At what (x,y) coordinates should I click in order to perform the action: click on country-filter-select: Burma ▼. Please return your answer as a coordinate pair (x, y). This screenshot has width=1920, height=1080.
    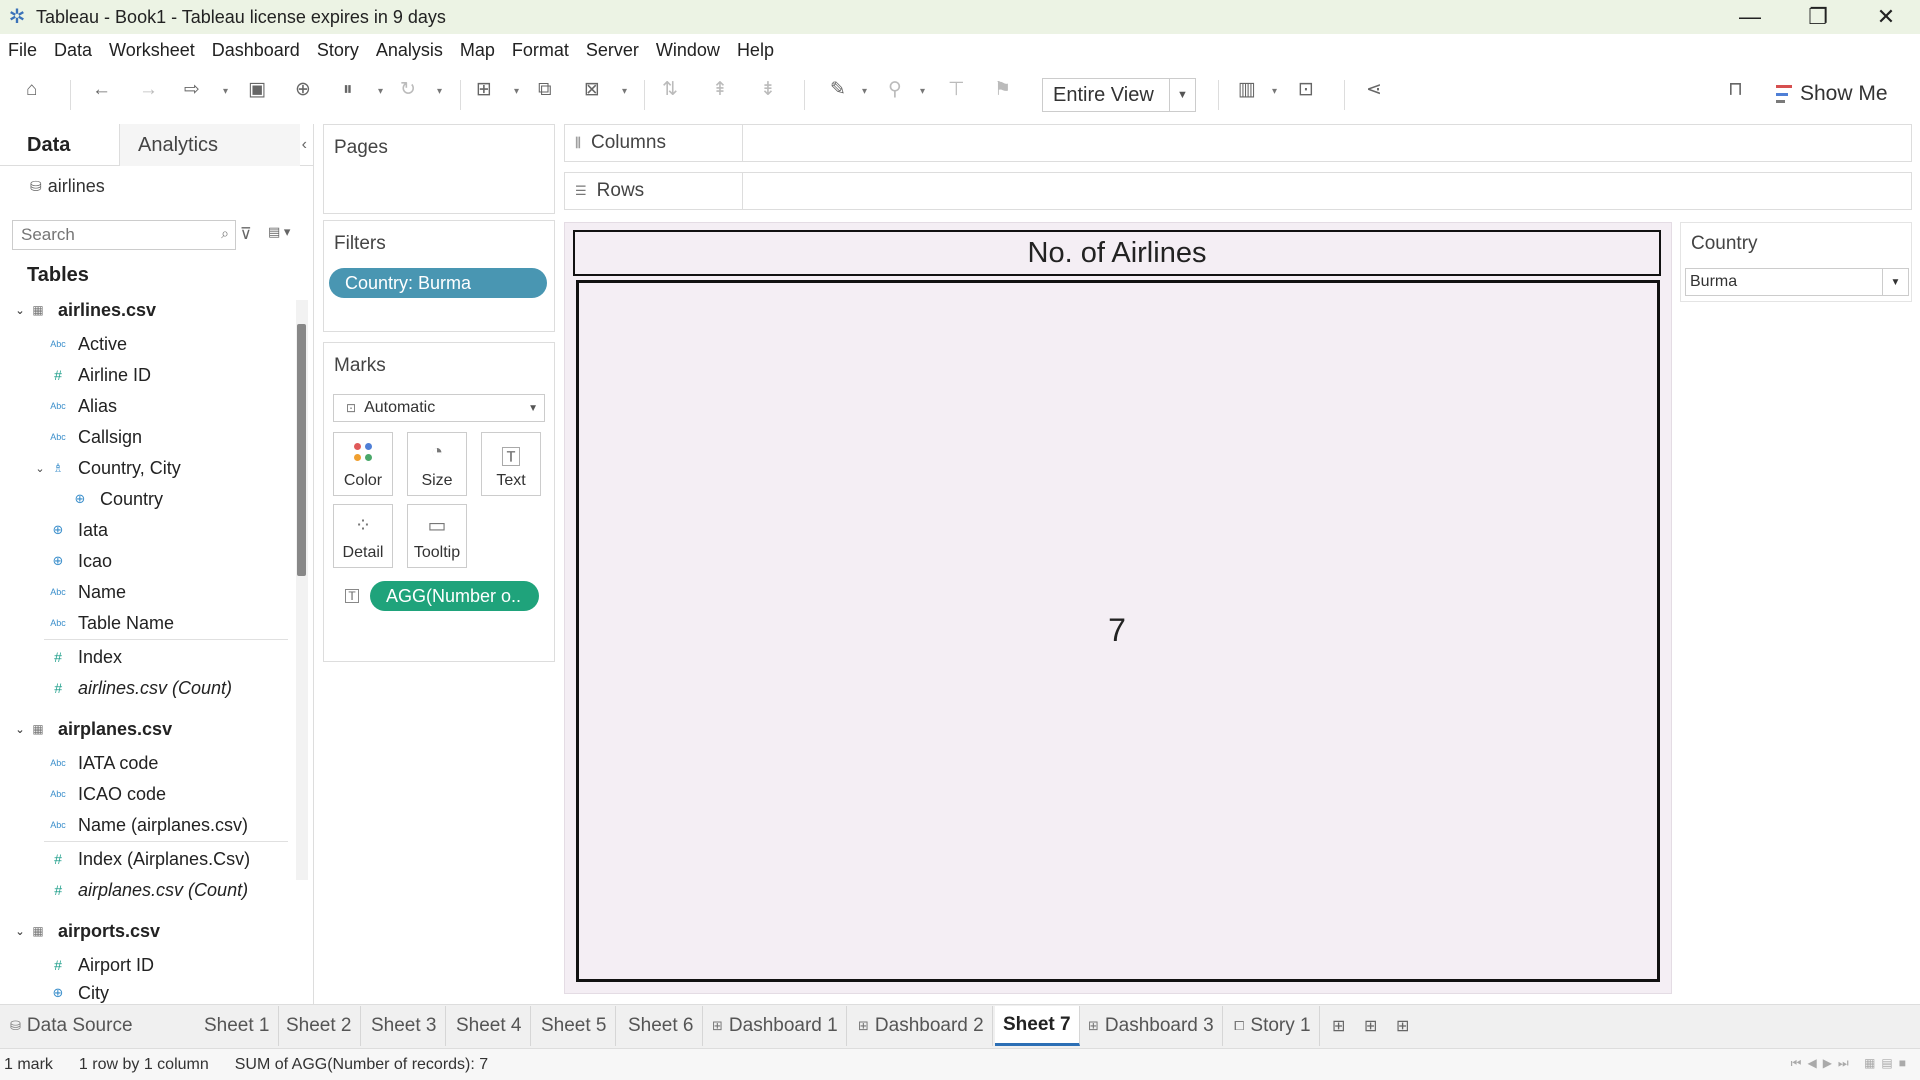
    Looking at the image, I should click on (1797, 282).